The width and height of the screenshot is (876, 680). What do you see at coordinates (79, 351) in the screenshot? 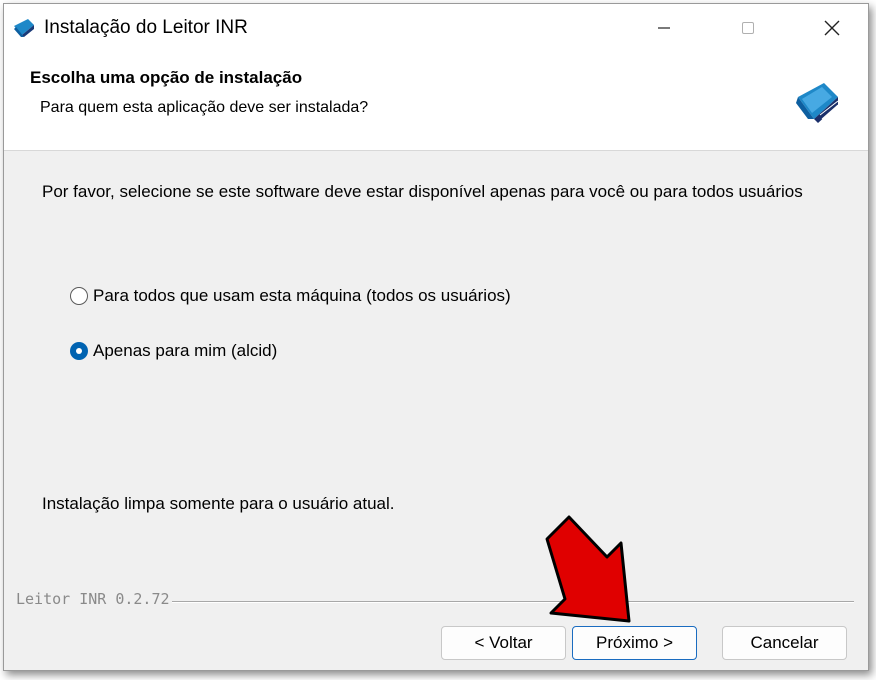
I see `radio-checked-icon` at bounding box center [79, 351].